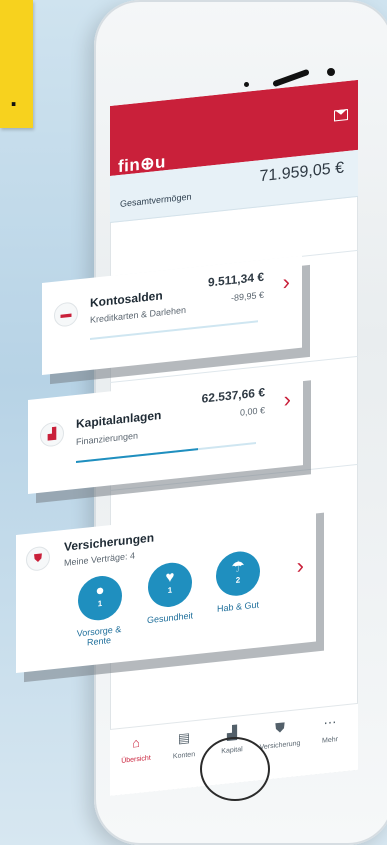 Image resolution: width=387 pixels, height=845 pixels. Describe the element at coordinates (100, 559) in the screenshot. I see `card-subtitle: Meine Verträge: 4` at that location.